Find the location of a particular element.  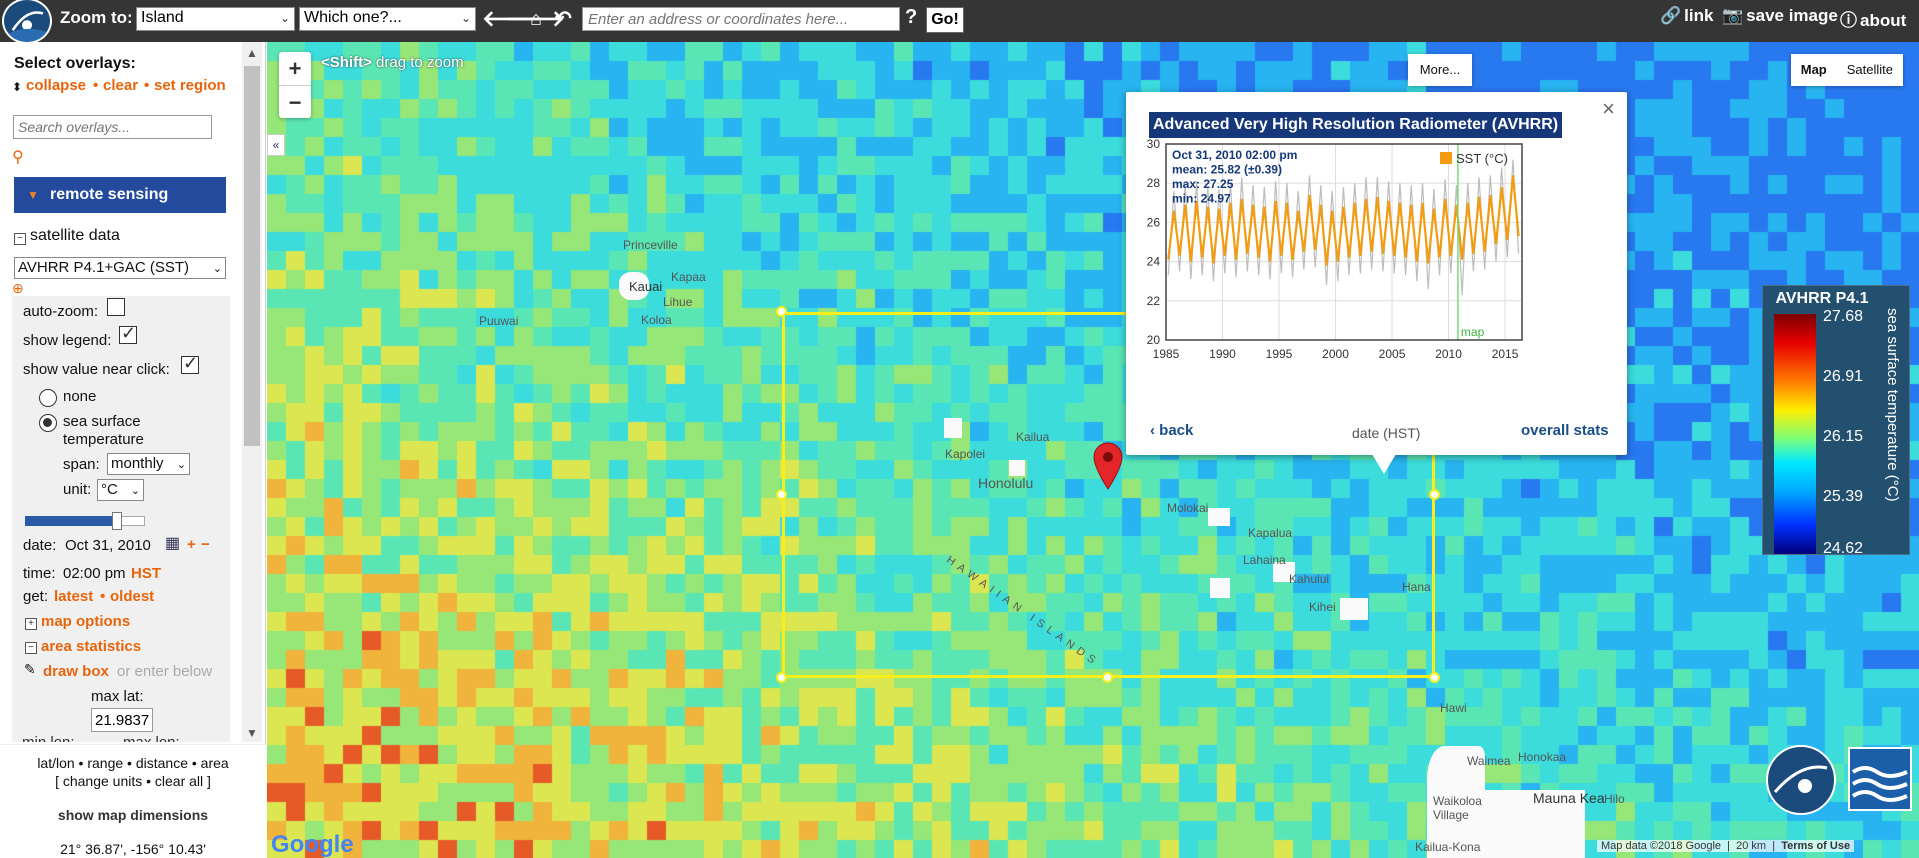

collapse-satellite-icon: − is located at coordinates (20, 239).